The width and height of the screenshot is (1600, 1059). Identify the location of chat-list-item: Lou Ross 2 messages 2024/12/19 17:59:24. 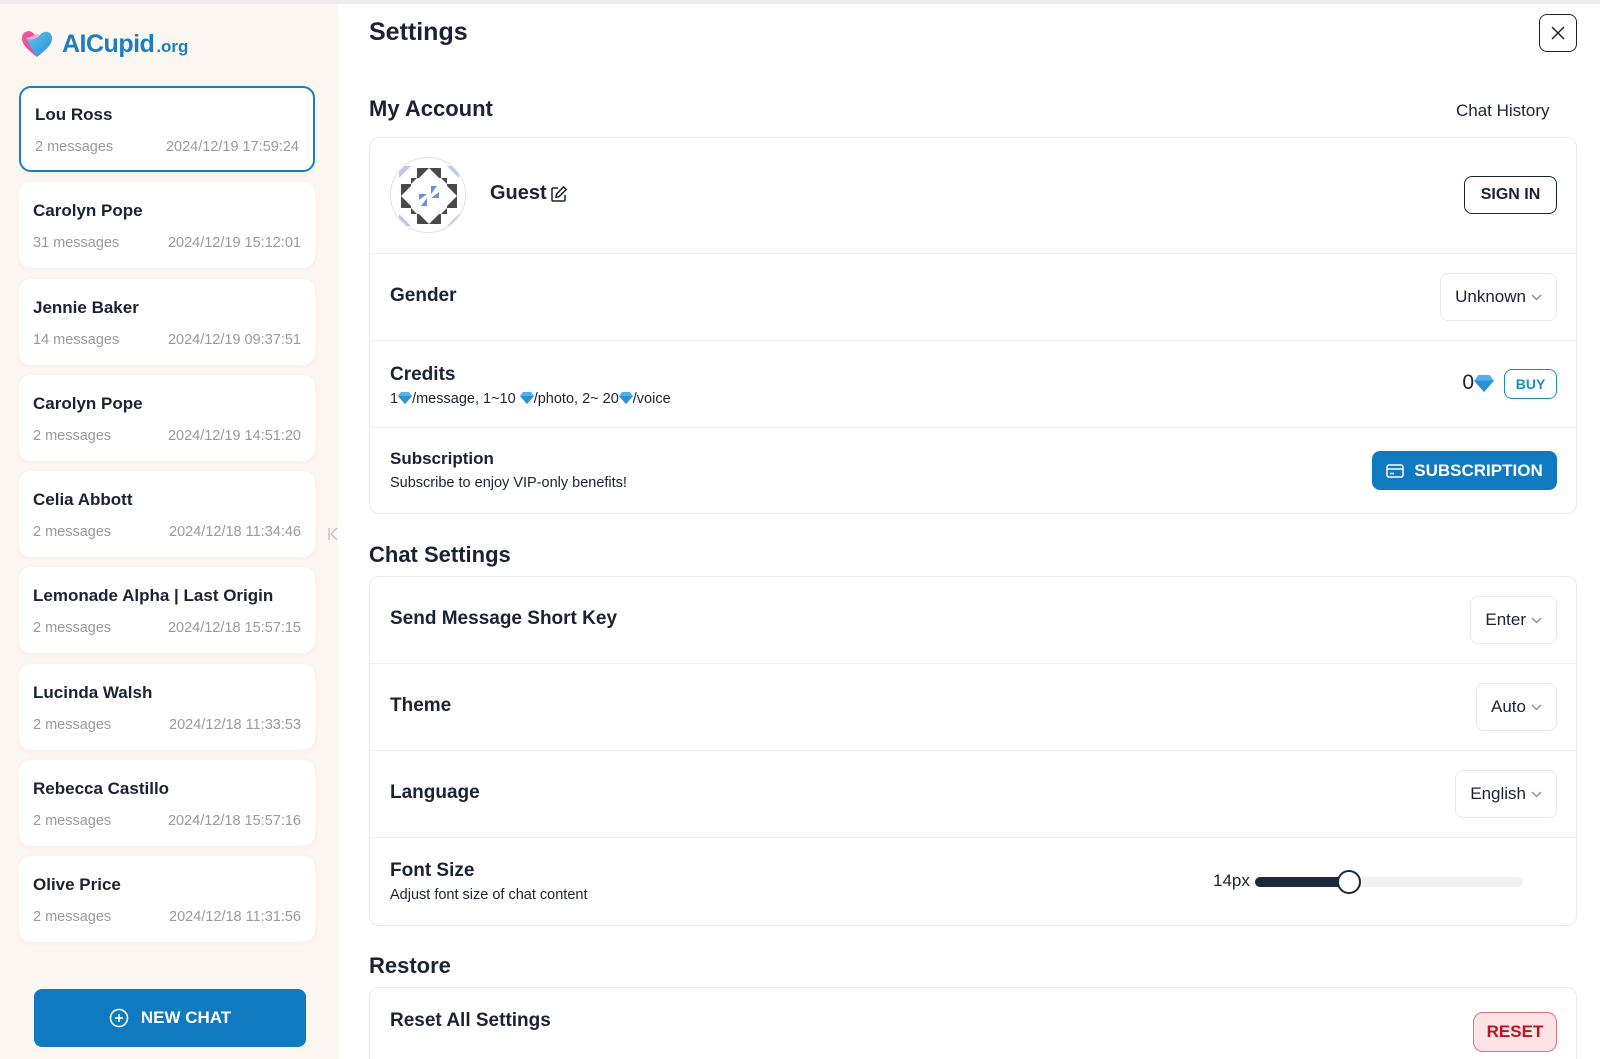
(167, 129).